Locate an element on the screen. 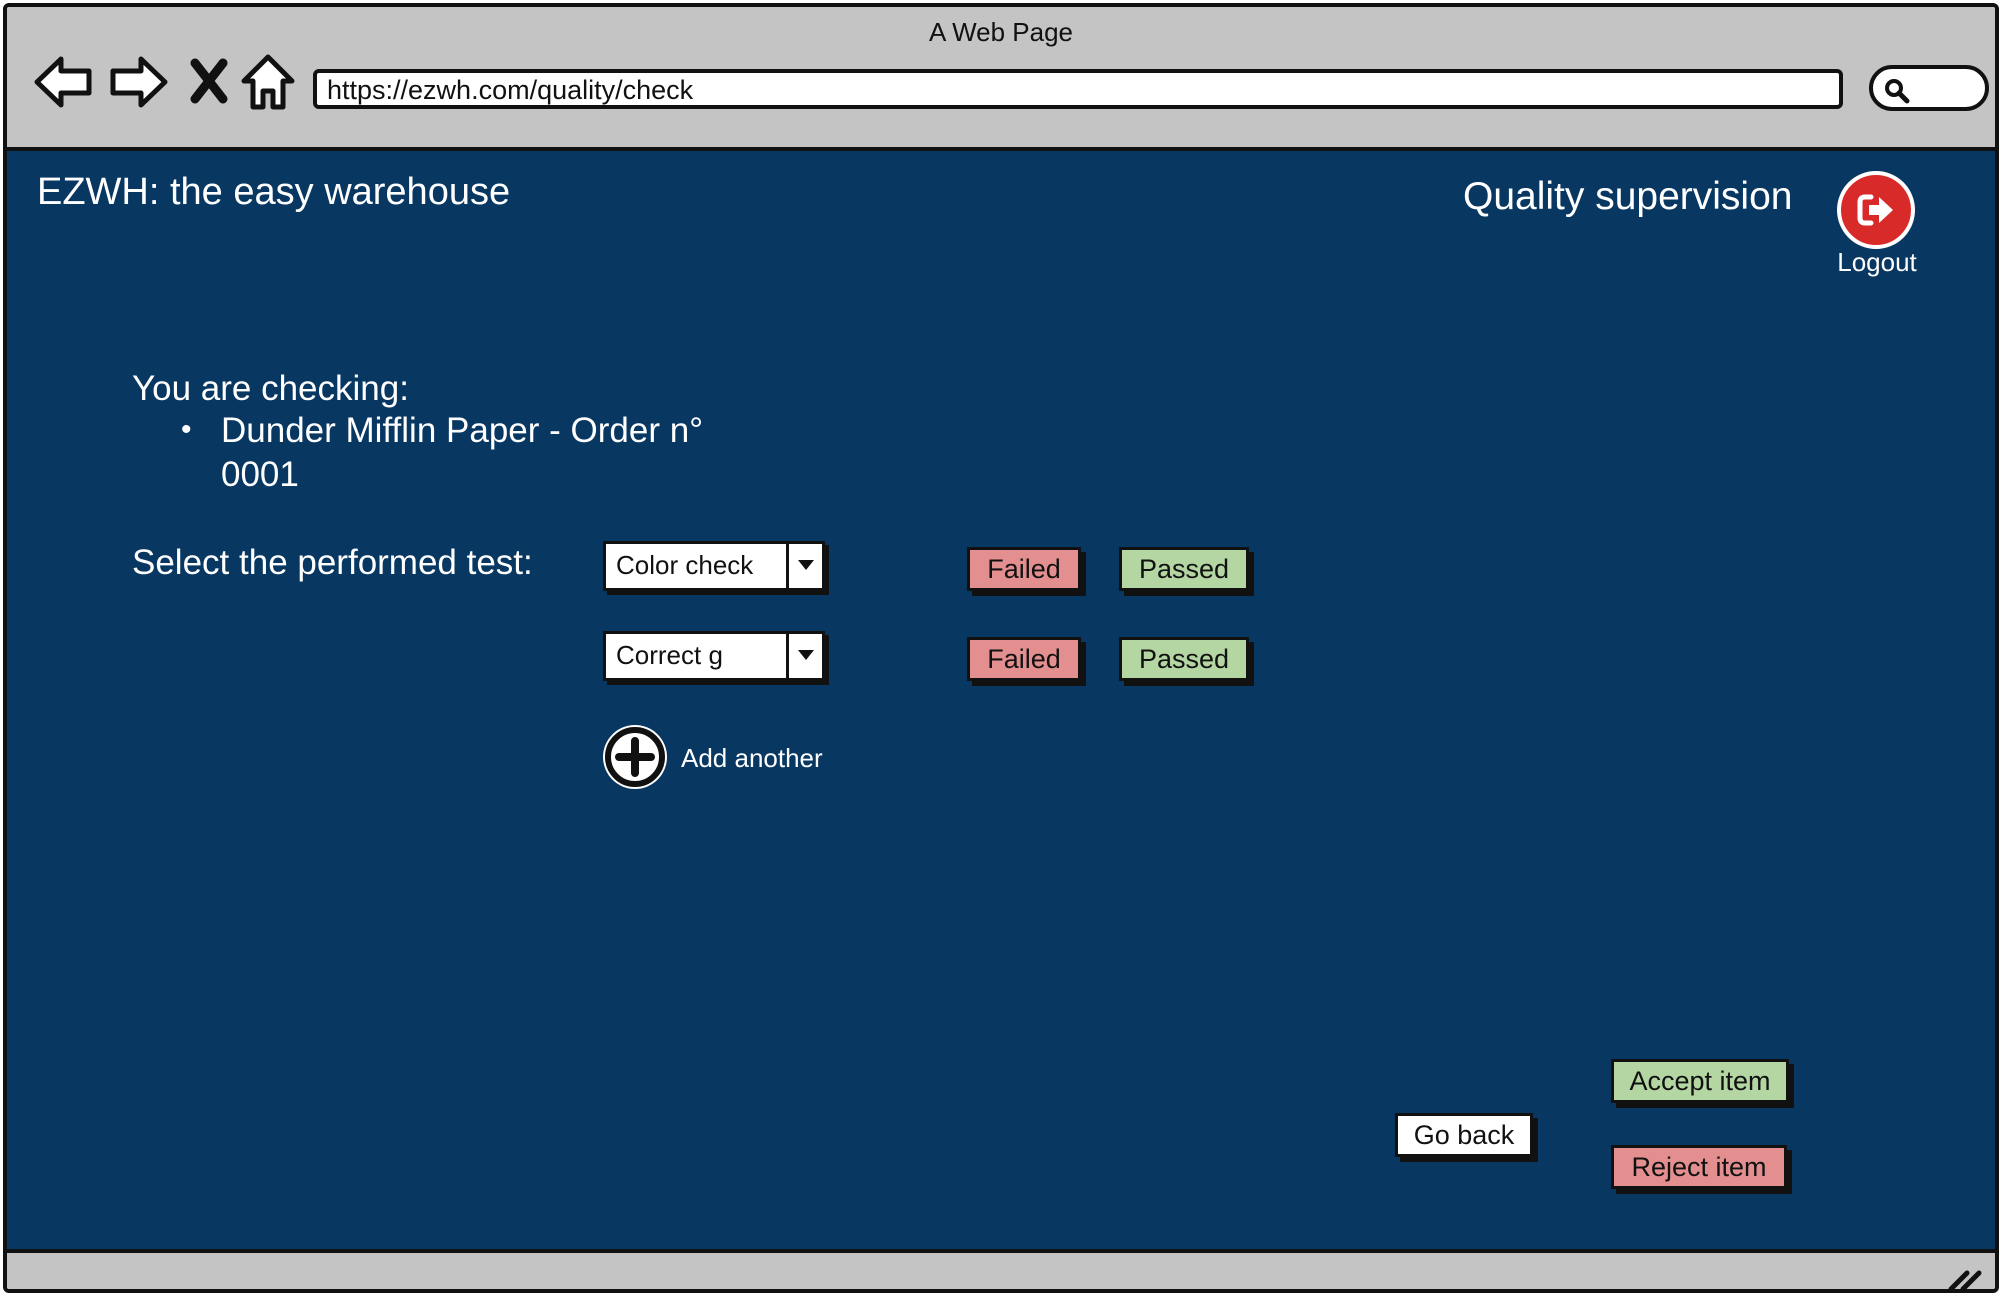 This screenshot has height=1300, width=2008. checking-intro: You are checking: is located at coordinates (270, 388).